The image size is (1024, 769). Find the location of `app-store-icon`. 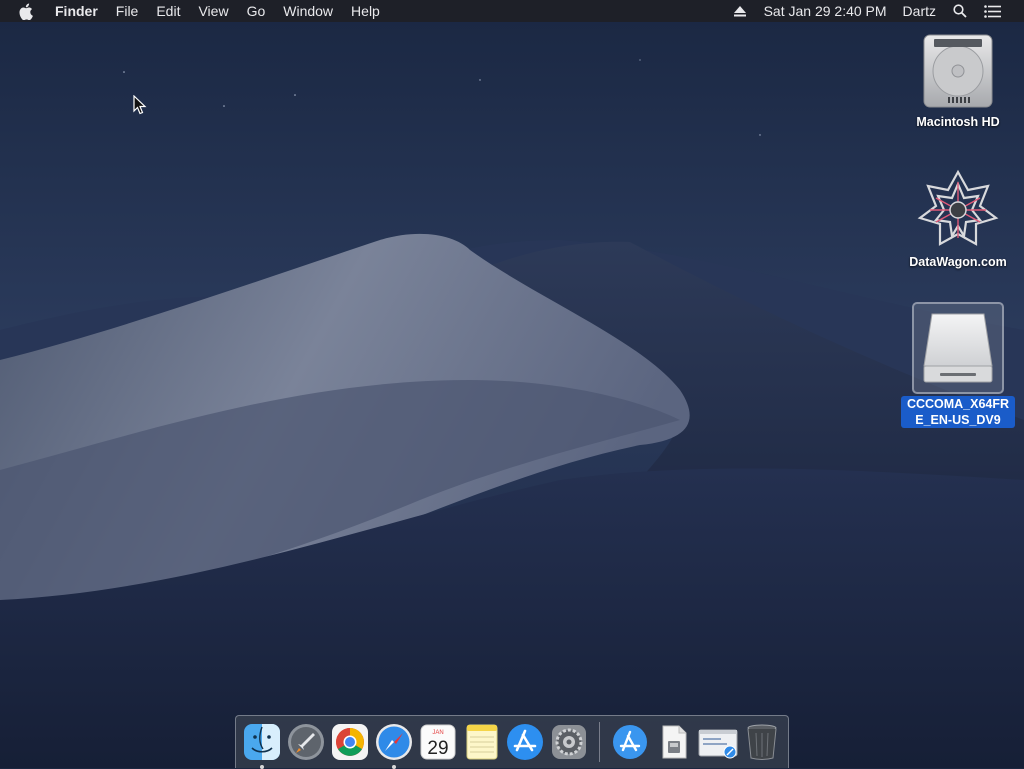

app-store-icon is located at coordinates (525, 742).